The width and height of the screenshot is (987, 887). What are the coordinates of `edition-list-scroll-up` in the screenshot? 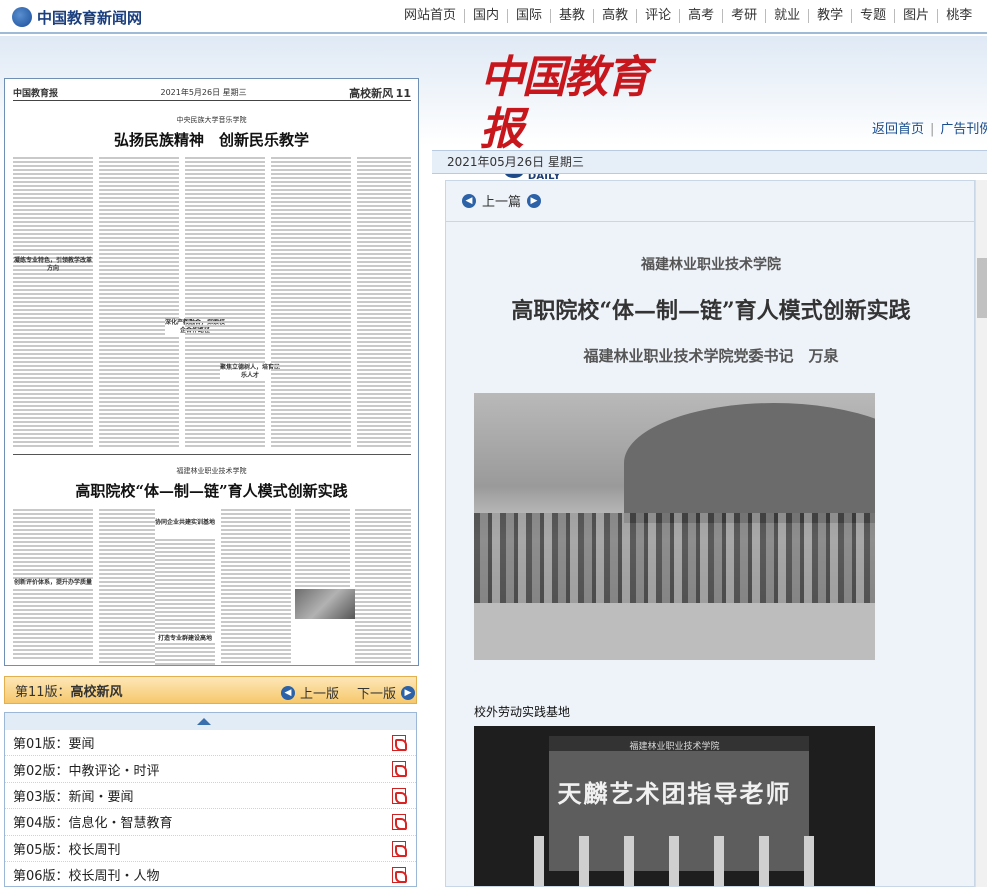 It's located at (210, 721).